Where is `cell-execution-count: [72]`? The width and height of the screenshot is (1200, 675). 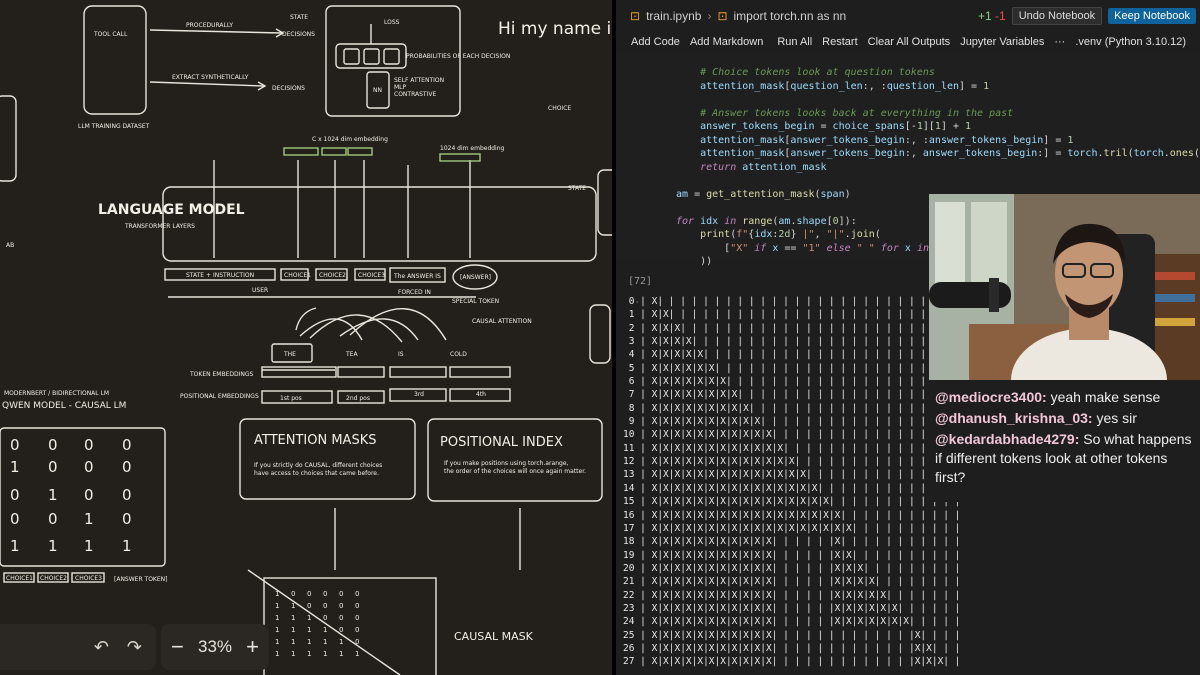
cell-execution-count: [72] is located at coordinates (640, 281).